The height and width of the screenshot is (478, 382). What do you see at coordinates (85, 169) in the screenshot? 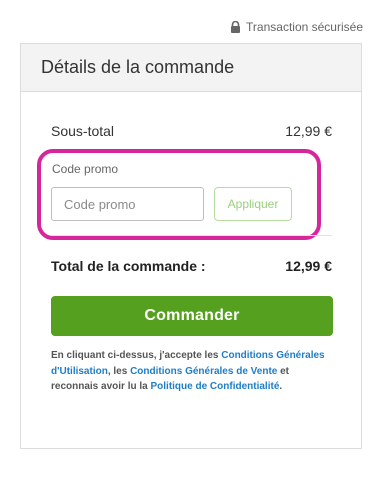
I see `promo-code-label: Code promo` at bounding box center [85, 169].